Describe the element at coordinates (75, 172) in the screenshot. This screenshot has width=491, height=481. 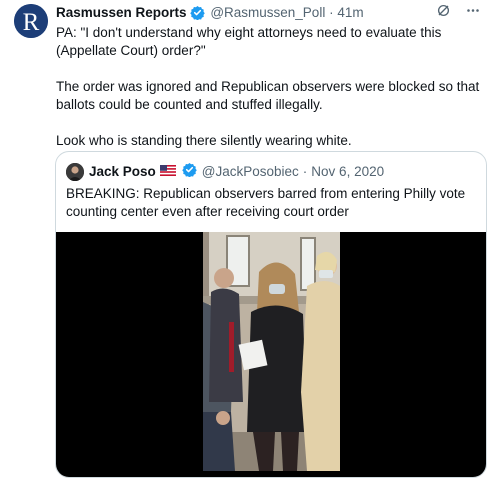
I see `quoted-author-avatar` at that location.